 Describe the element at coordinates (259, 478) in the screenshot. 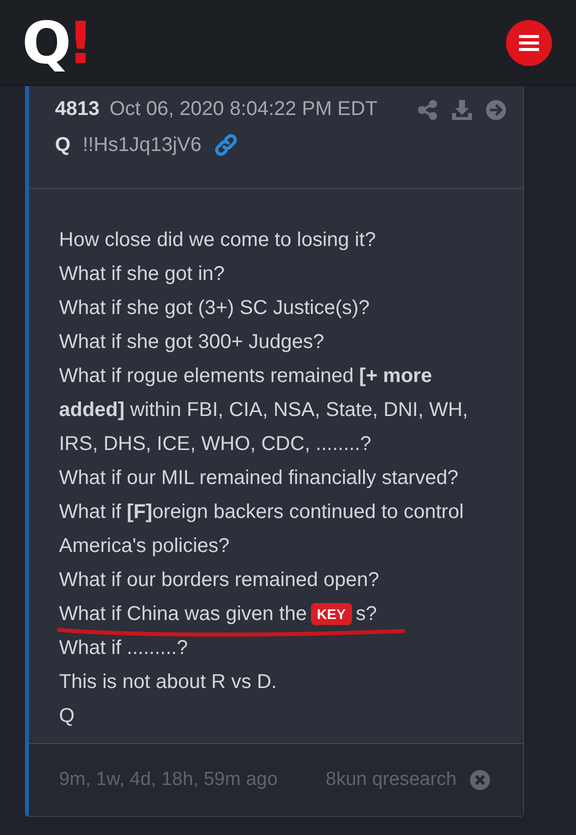

I see `post-line: What if our MIL remained financially starved?` at that location.